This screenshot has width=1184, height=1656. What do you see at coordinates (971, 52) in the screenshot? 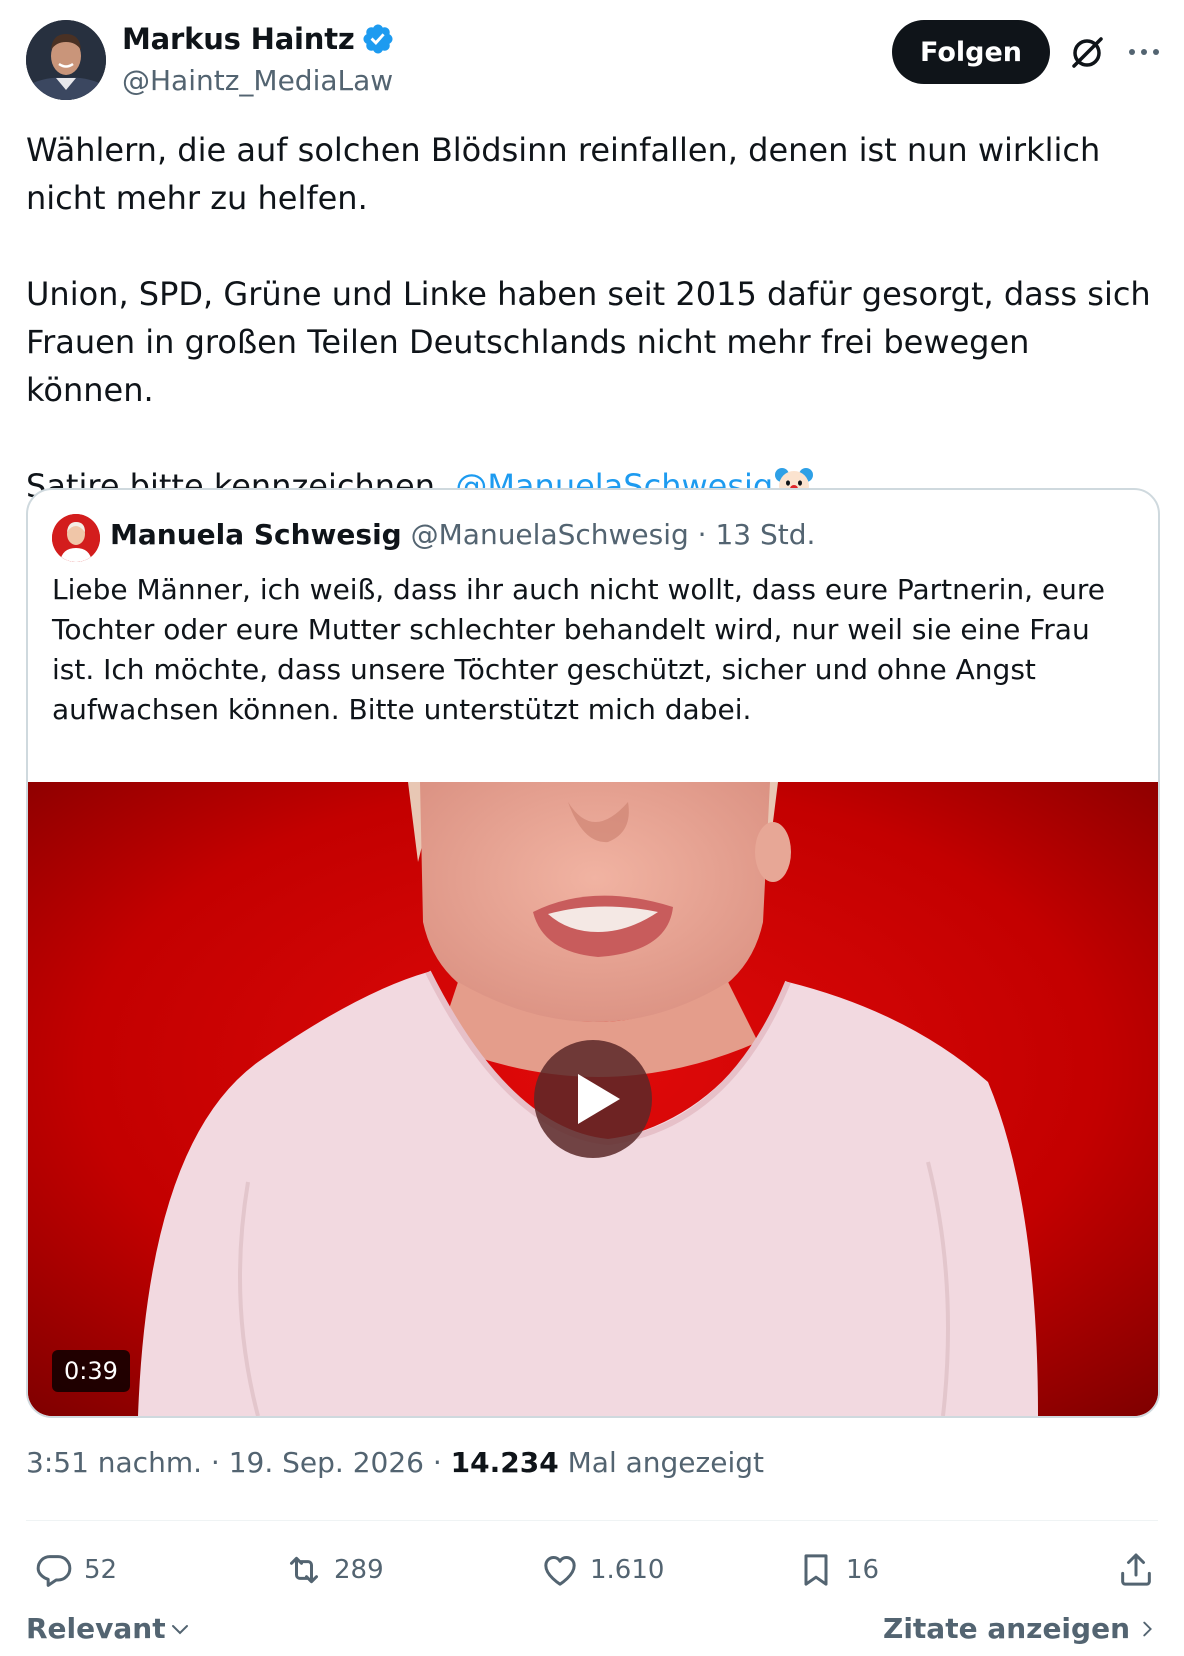
I see `follow-button: Folgen` at bounding box center [971, 52].